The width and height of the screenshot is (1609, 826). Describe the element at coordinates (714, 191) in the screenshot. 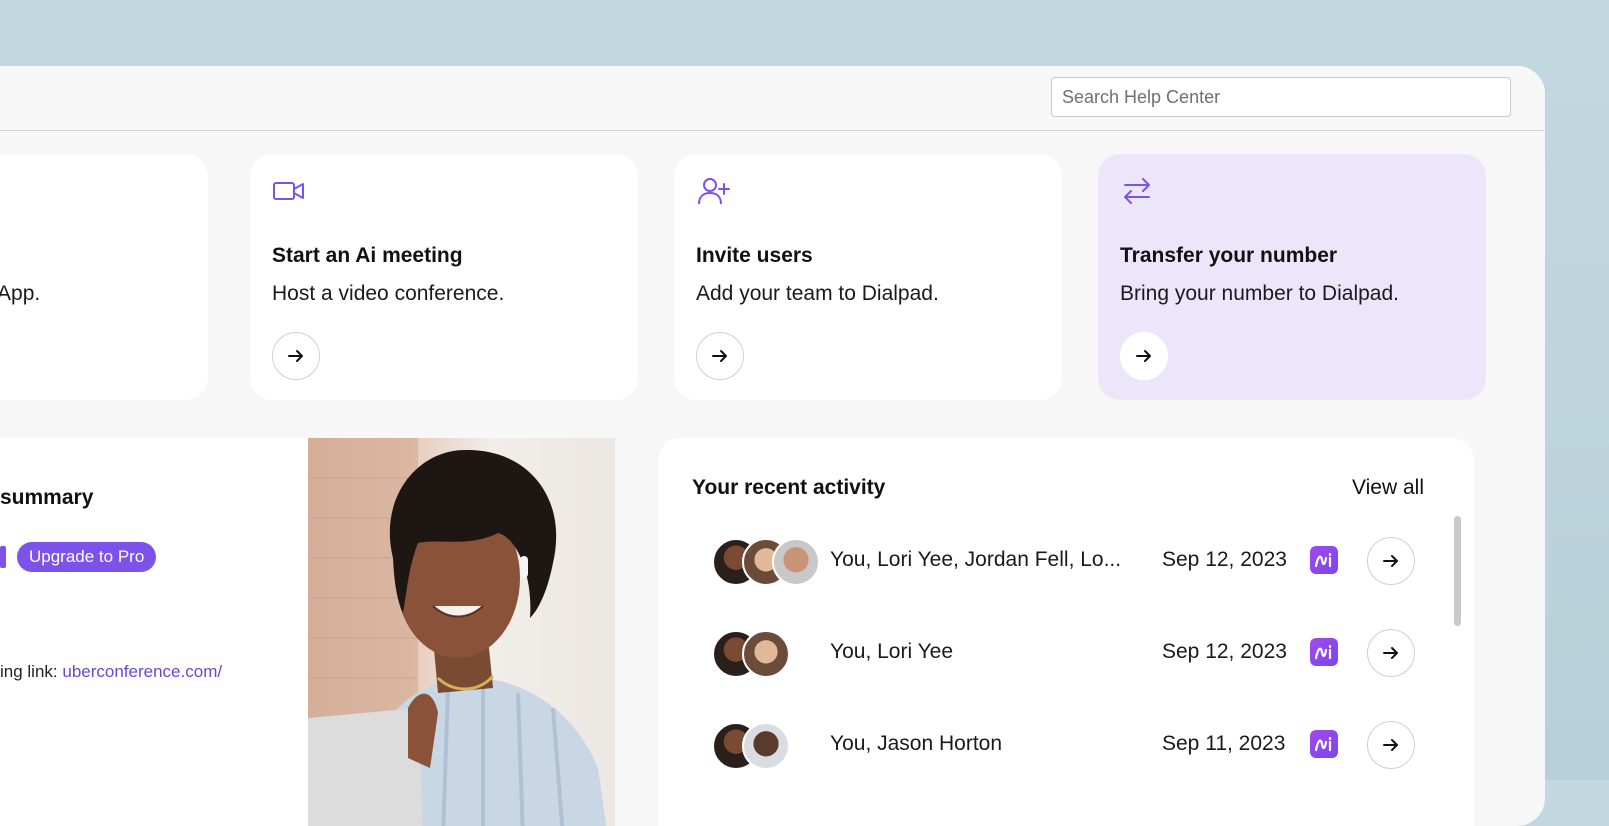

I see `add-user-icon` at that location.